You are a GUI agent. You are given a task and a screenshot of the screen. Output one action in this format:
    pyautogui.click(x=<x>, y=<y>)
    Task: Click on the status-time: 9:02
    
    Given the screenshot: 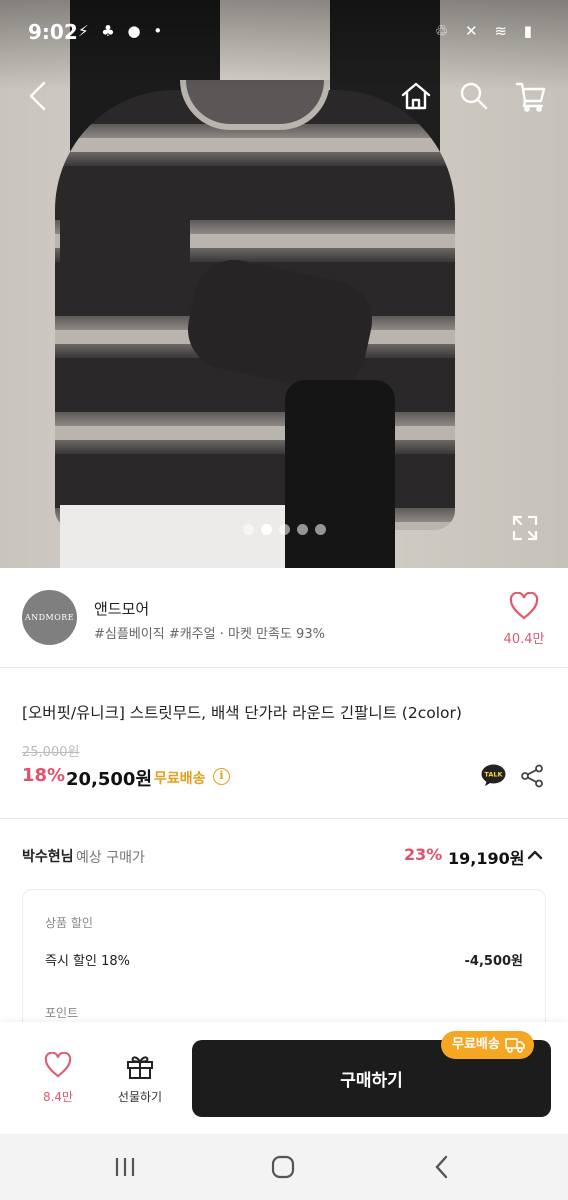 What is the action you would take?
    pyautogui.click(x=53, y=32)
    